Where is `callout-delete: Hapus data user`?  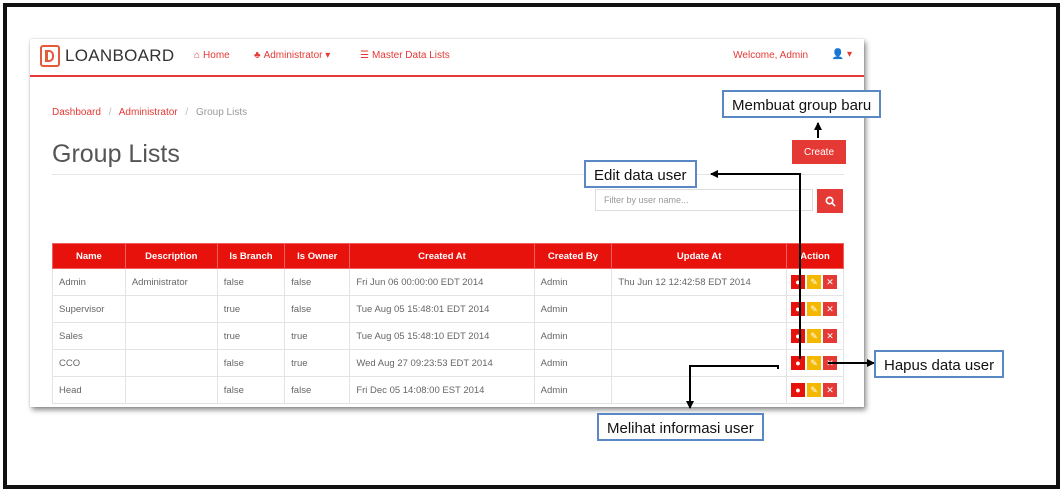 callout-delete: Hapus data user is located at coordinates (939, 364).